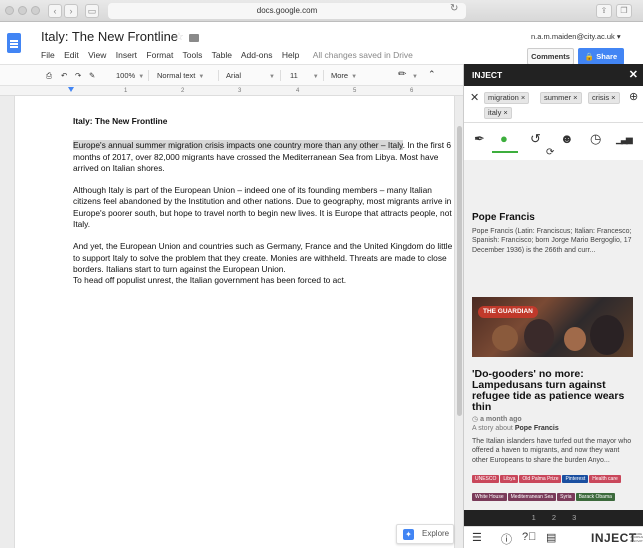 The height and width of the screenshot is (548, 643). What do you see at coordinates (497, 419) in the screenshot?
I see `article-time: ◷ a month ago` at bounding box center [497, 419].